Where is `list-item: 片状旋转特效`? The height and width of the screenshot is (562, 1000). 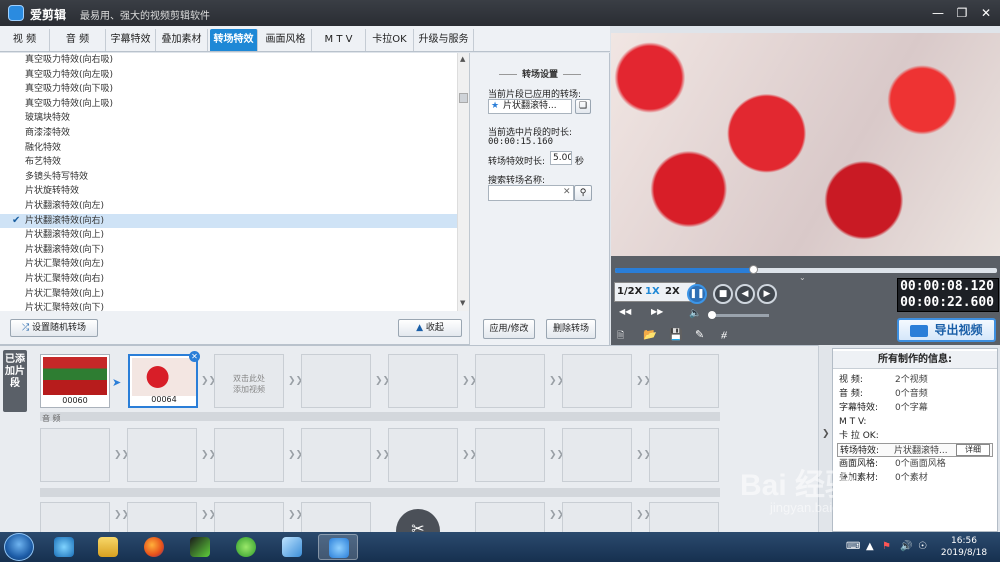 list-item: 片状旋转特效 is located at coordinates (234, 191).